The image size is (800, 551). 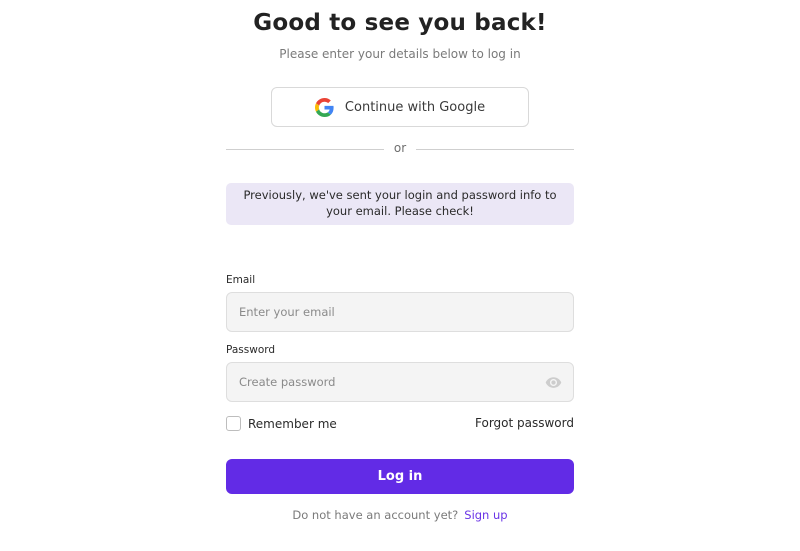 I want to click on forgot-password-link: Forgot password, so click(x=524, y=423).